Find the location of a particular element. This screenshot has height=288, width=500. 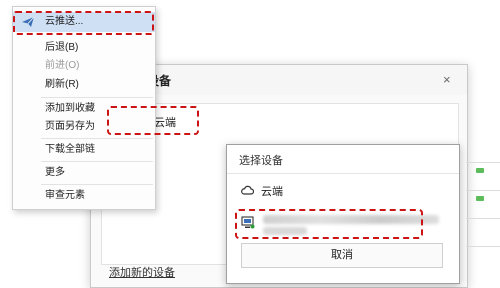

annotation-highlight-device is located at coordinates (329, 224).